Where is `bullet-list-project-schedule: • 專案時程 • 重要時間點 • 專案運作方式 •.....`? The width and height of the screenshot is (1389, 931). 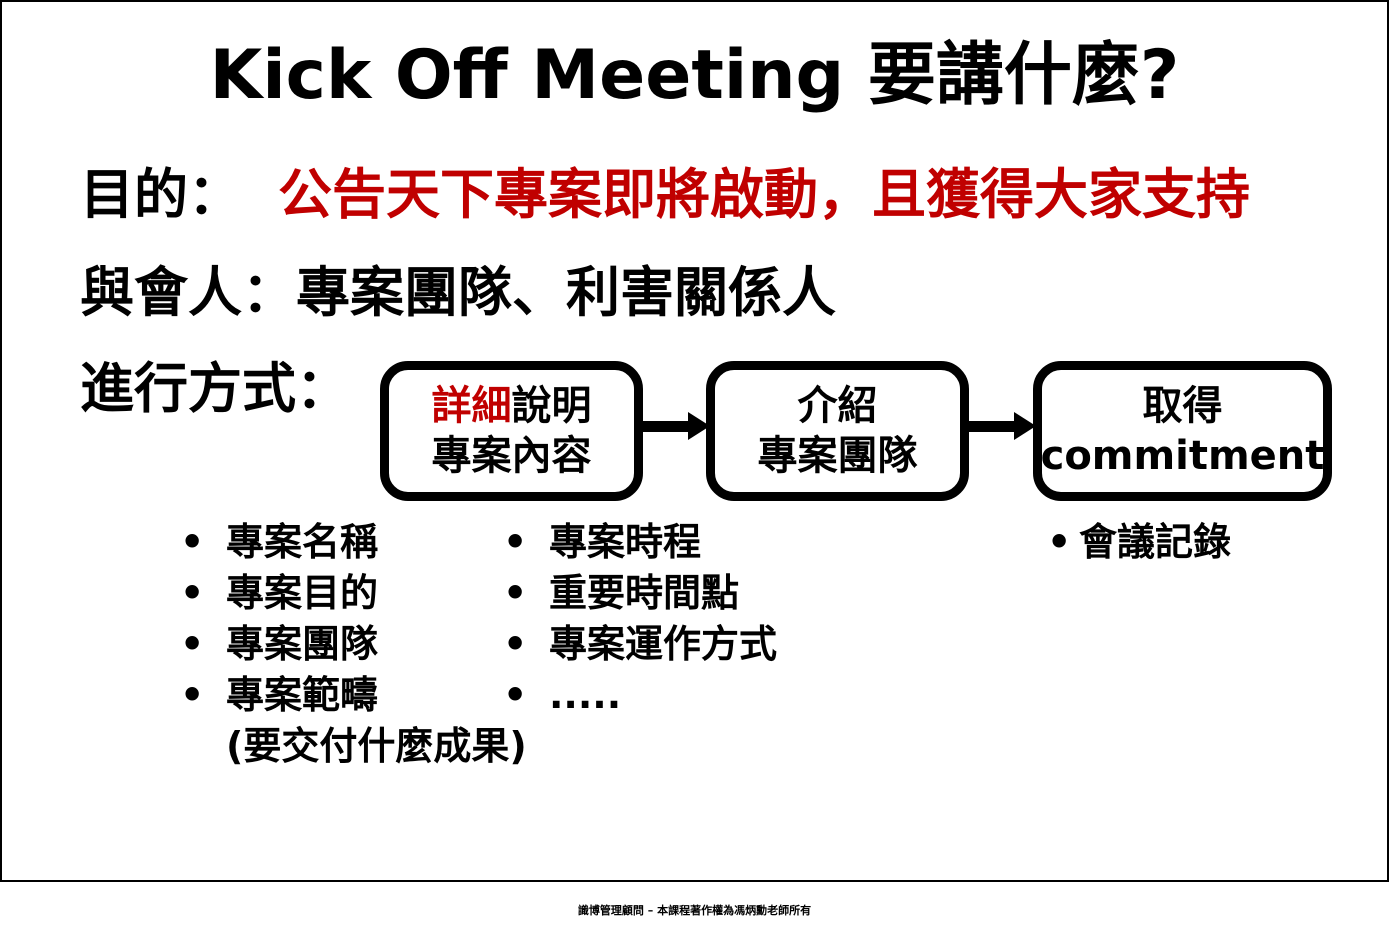
bullet-list-project-schedule: • 專案時程 • 重要時間點 • 專案運作方式 •..... is located at coordinates (640, 619).